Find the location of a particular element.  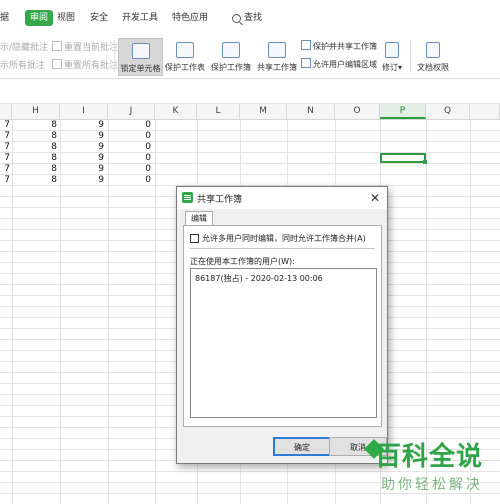

dialog-title: 共享工作簿 is located at coordinates (220, 200).